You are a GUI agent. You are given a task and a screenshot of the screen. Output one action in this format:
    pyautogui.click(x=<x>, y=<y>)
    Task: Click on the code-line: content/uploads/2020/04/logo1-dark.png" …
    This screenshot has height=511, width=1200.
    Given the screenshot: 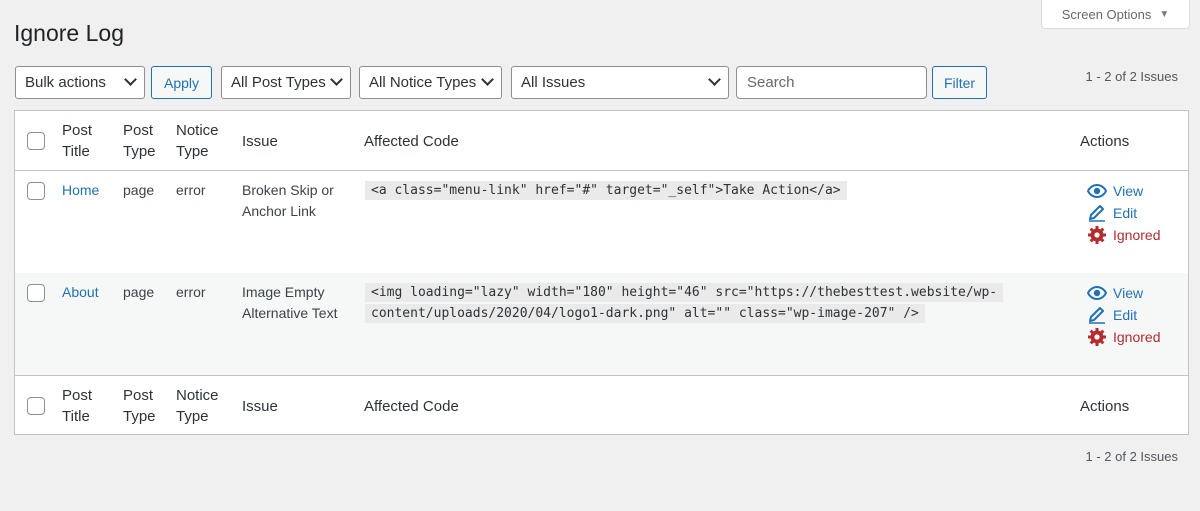 What is the action you would take?
    pyautogui.click(x=645, y=313)
    